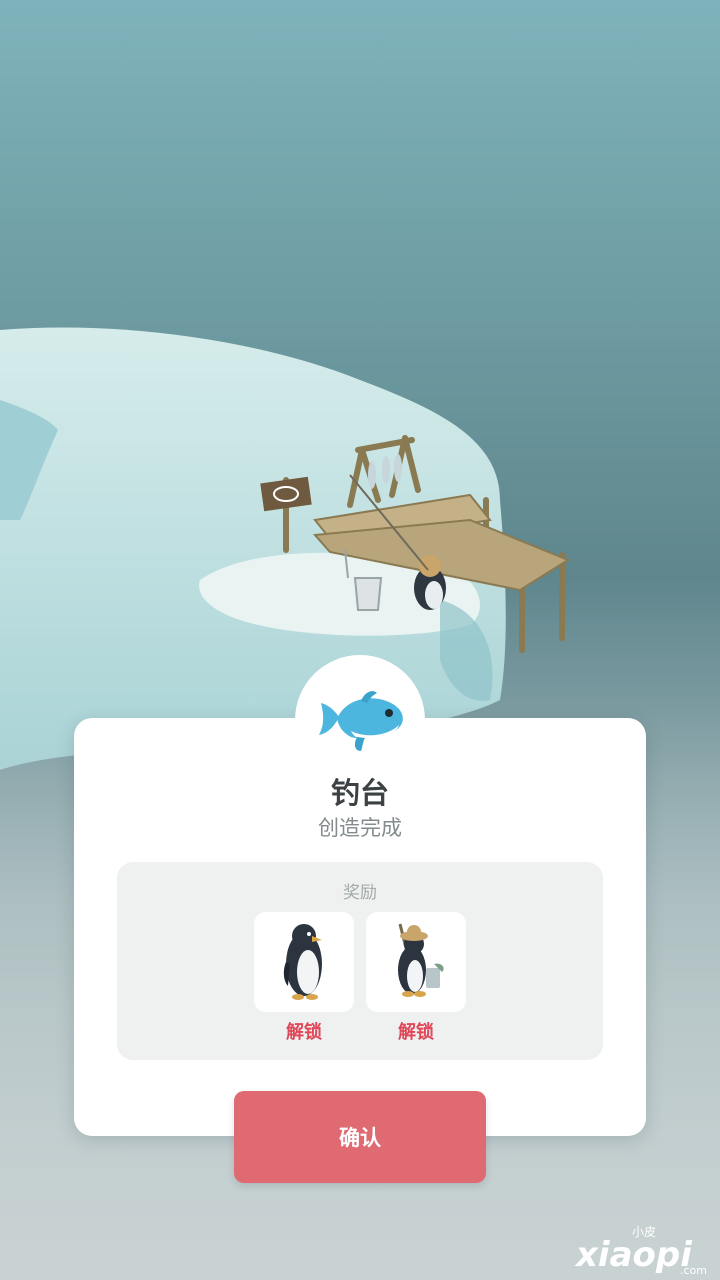 Image resolution: width=720 pixels, height=1280 pixels. I want to click on fish-icon, so click(361, 721).